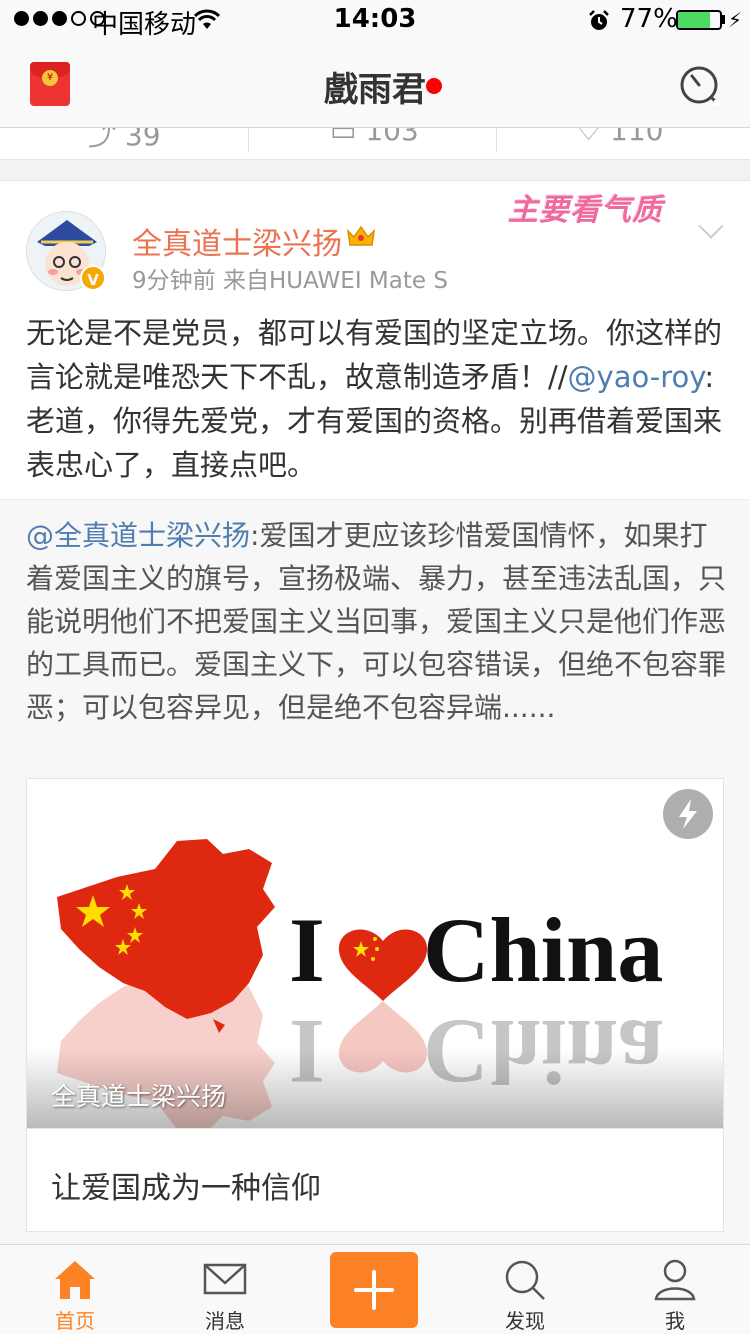 This screenshot has width=750, height=1334. Describe the element at coordinates (699, 20) in the screenshot. I see `battery-icon` at that location.